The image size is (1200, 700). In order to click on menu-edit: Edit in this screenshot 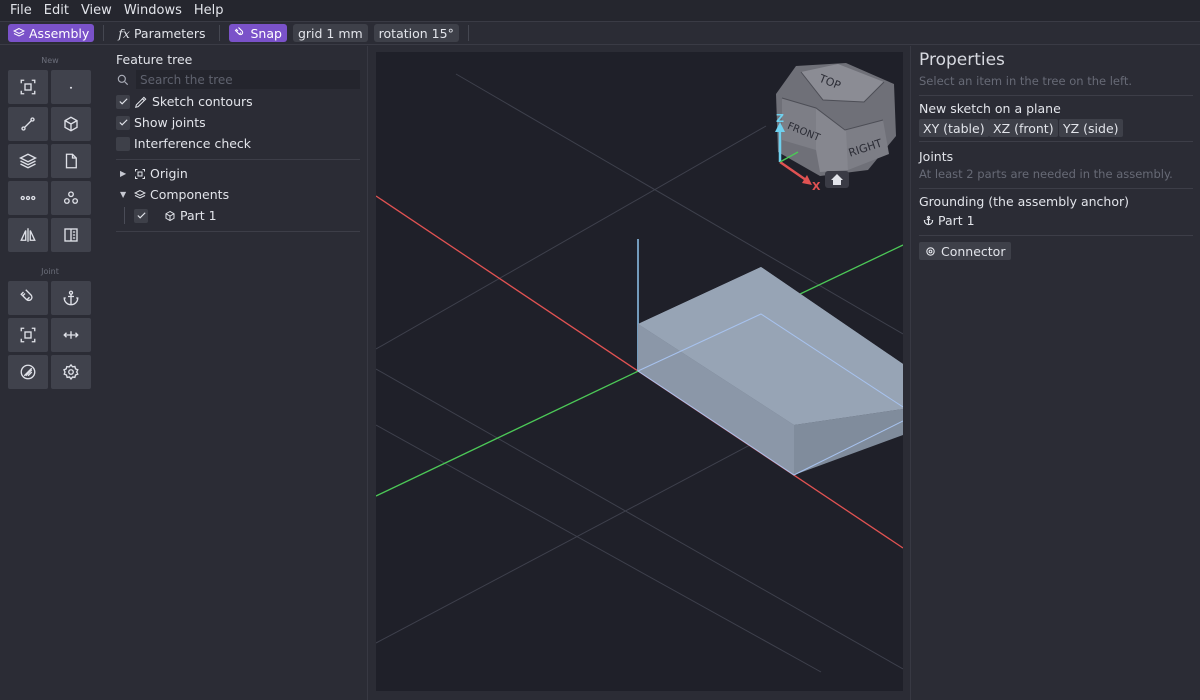, I will do `click(56, 10)`.